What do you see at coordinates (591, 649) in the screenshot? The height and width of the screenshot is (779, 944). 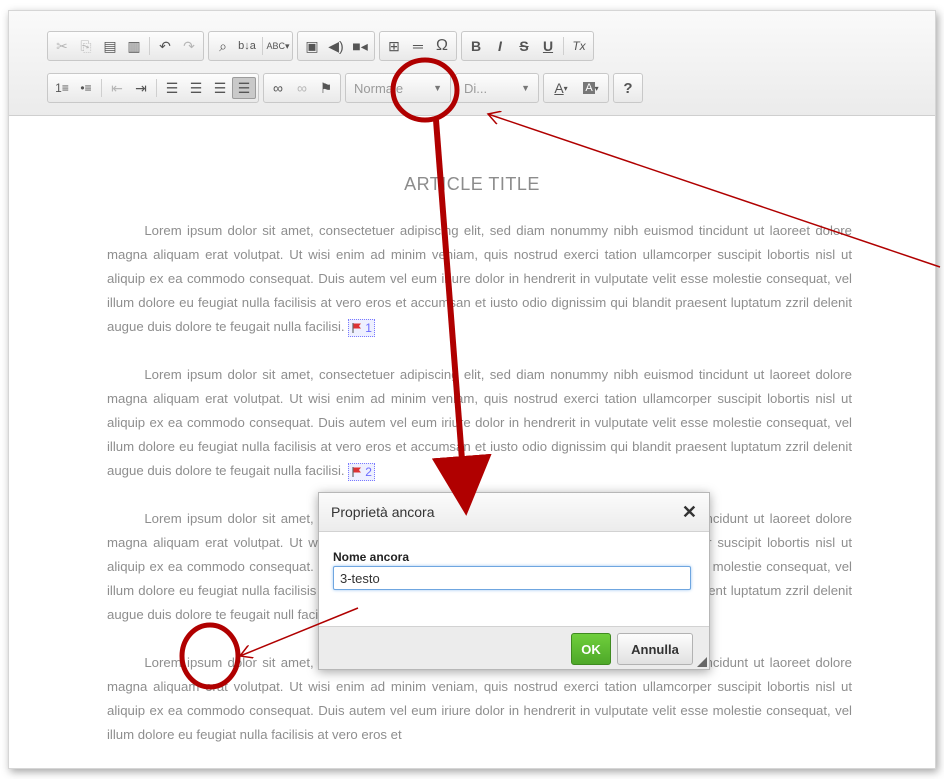 I see `ok-button: OK` at bounding box center [591, 649].